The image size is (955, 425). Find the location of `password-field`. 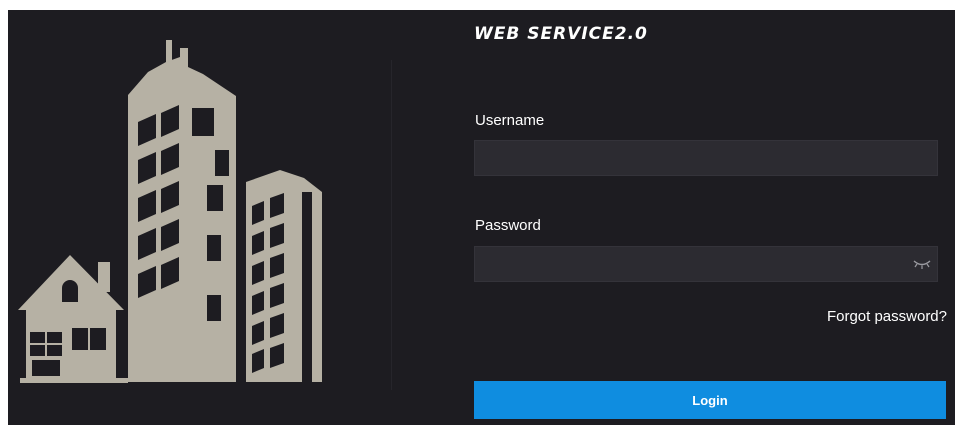

password-field is located at coordinates (706, 264).